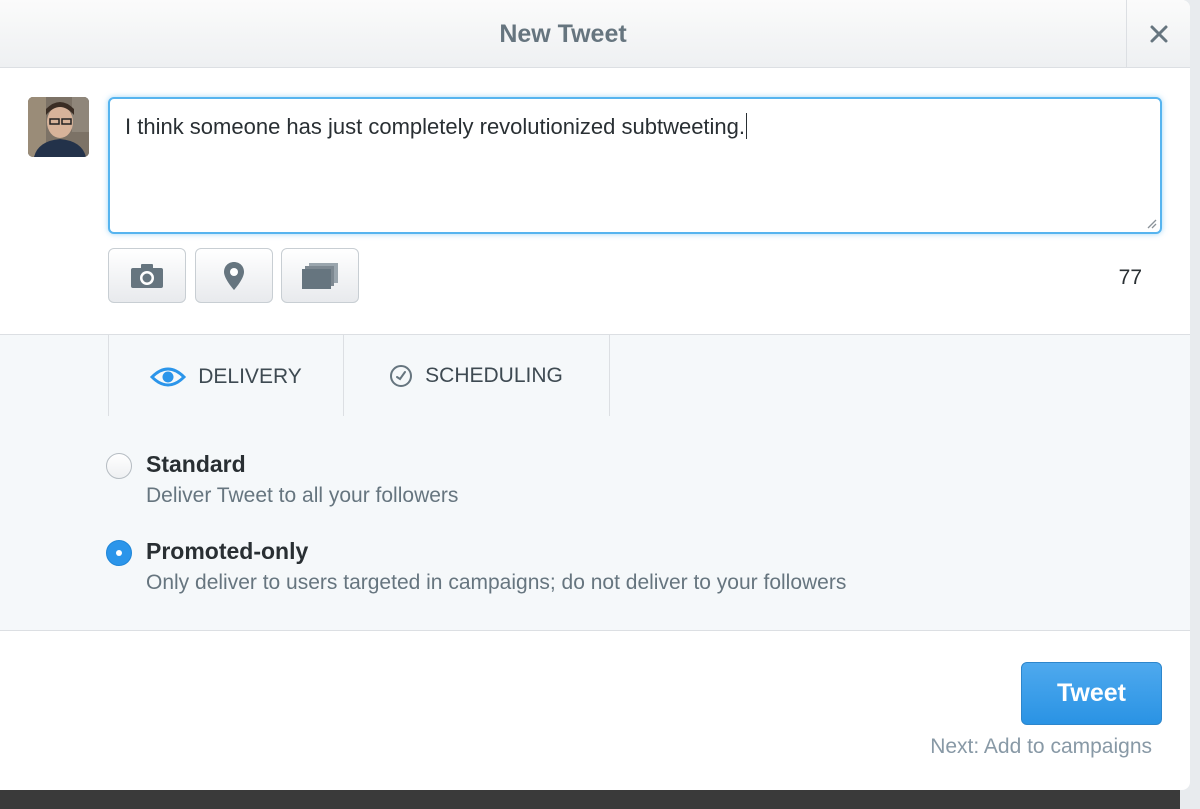 The image size is (1200, 809). I want to click on close-button, so click(1158, 34).